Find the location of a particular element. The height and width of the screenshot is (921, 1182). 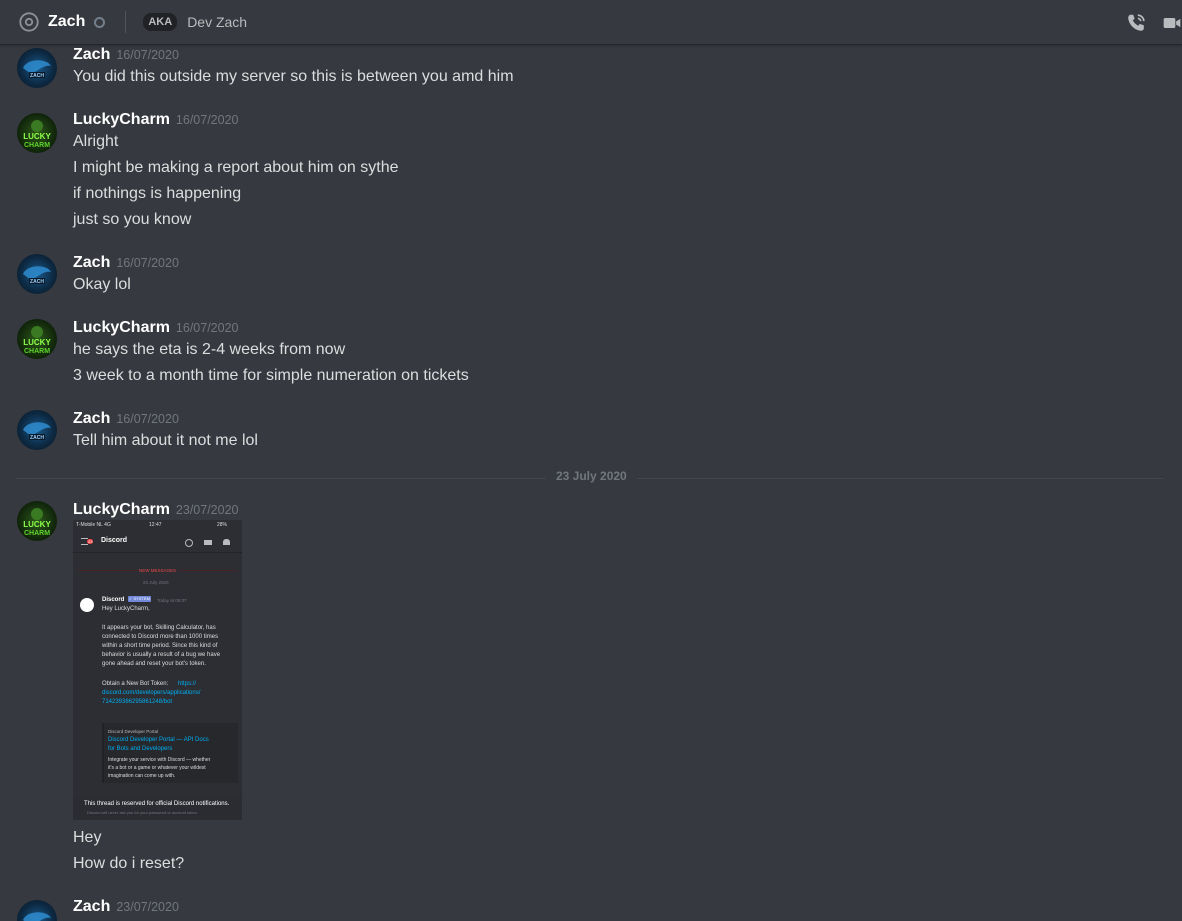

unread-badge: 23 is located at coordinates (90, 541).